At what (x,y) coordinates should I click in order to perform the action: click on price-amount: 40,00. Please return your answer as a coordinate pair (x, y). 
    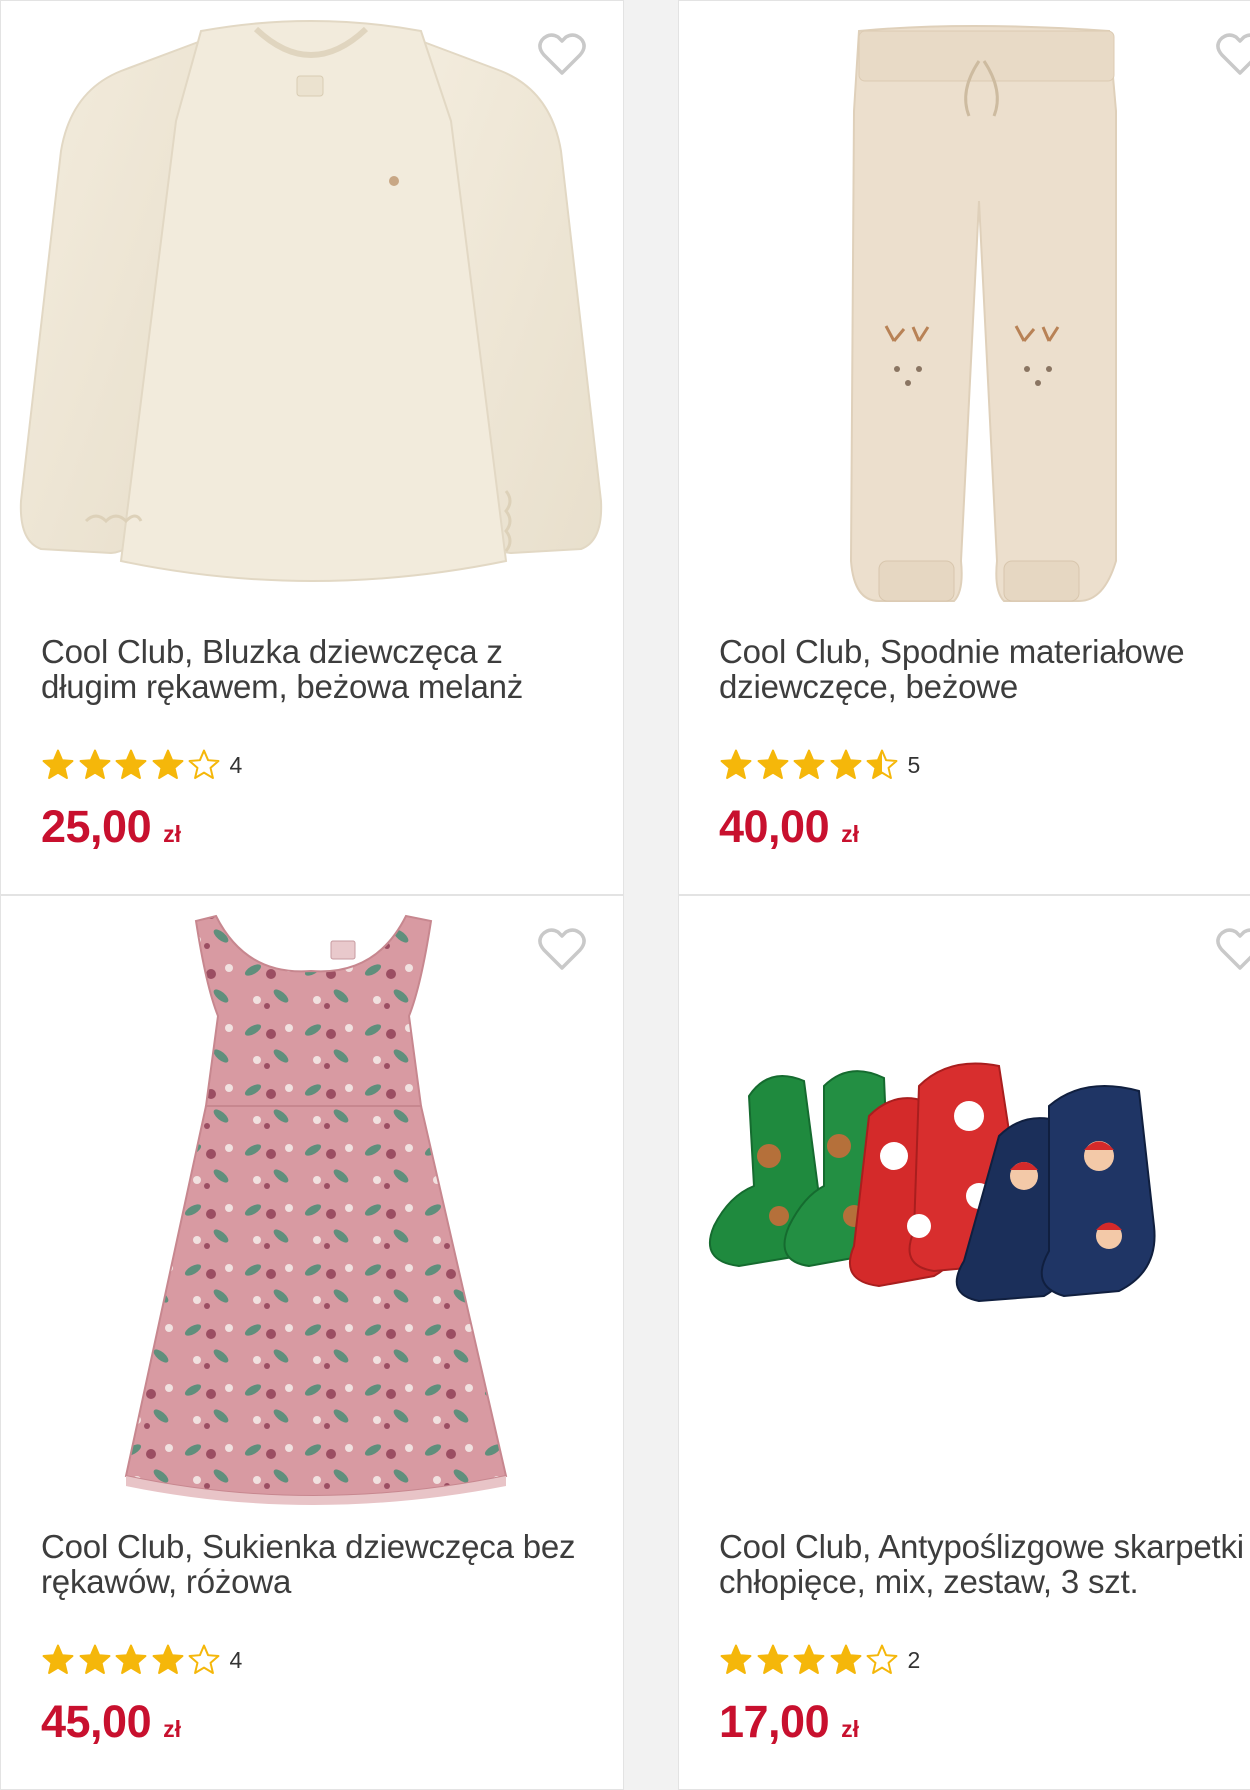
    Looking at the image, I should click on (774, 826).